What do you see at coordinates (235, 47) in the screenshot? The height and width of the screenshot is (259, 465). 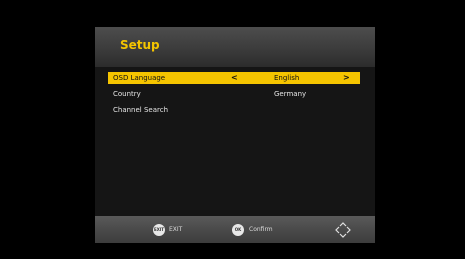 I see `title-bar: Setup` at bounding box center [235, 47].